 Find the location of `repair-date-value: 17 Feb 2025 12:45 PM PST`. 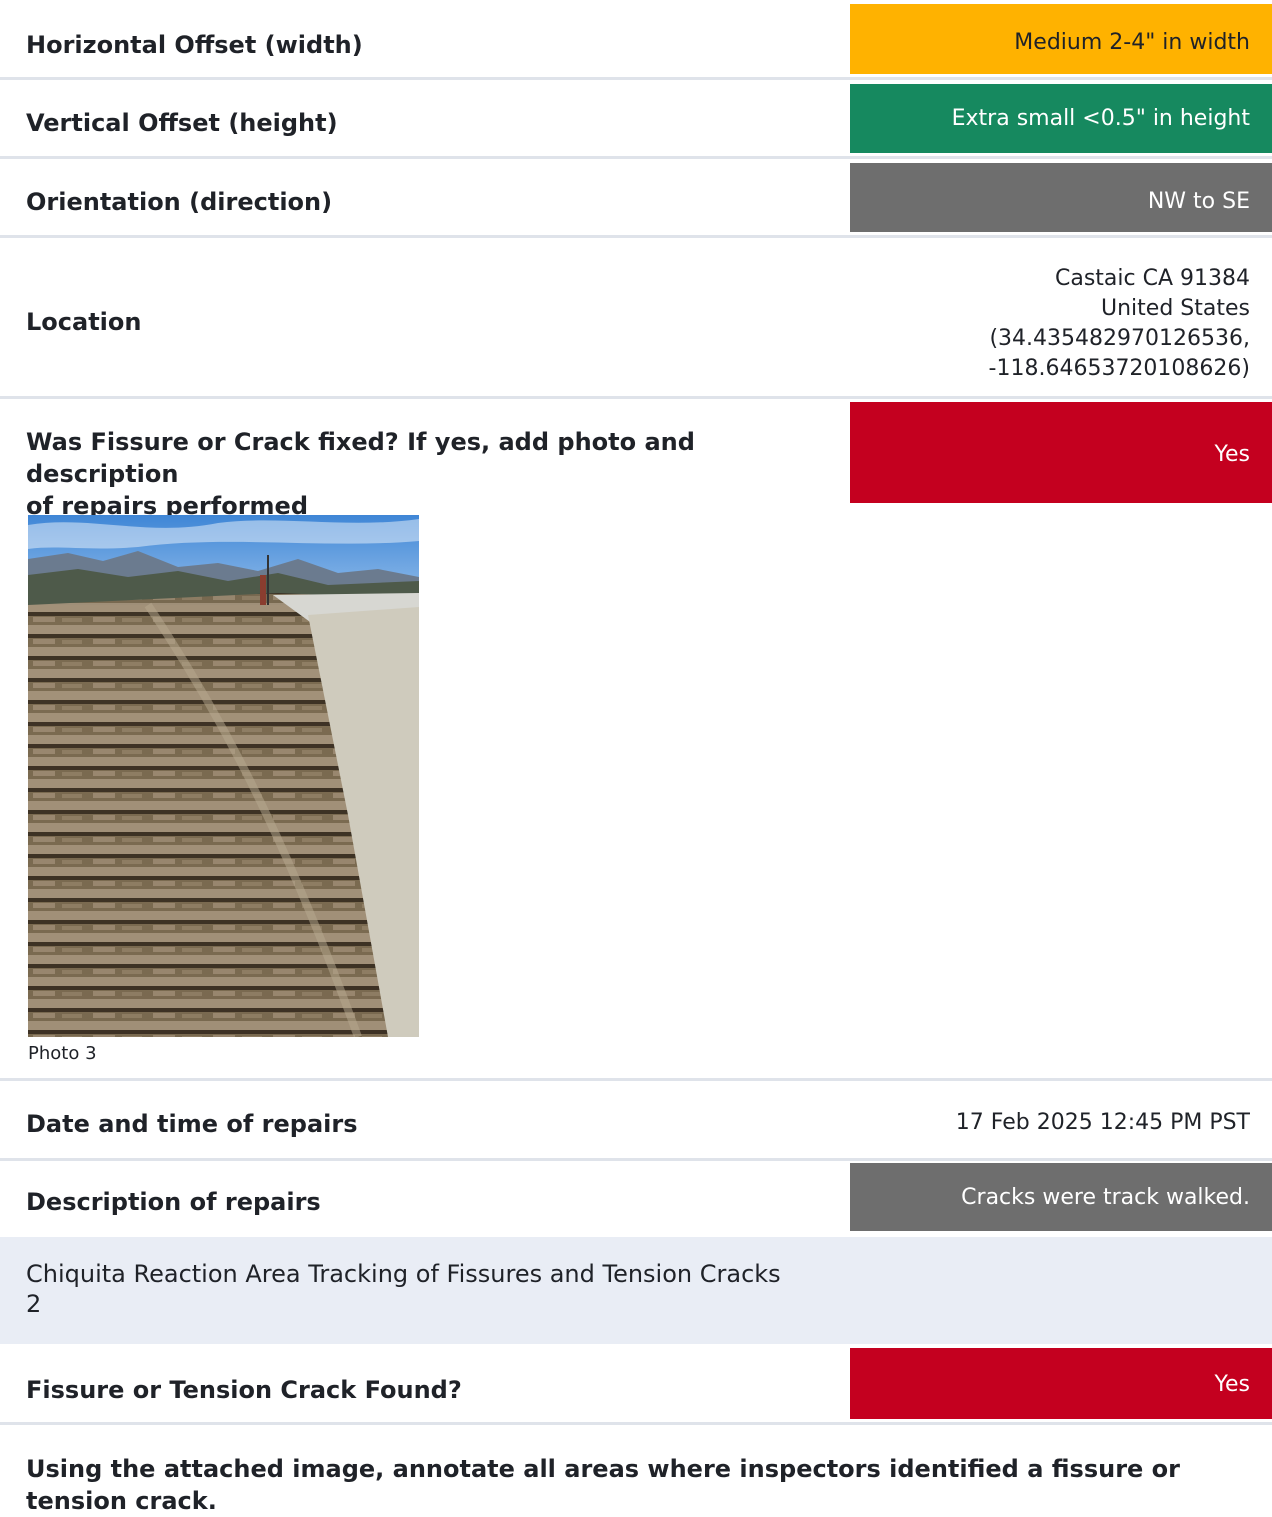

repair-date-value: 17 Feb 2025 12:45 PM PST is located at coordinates (1102, 1122).